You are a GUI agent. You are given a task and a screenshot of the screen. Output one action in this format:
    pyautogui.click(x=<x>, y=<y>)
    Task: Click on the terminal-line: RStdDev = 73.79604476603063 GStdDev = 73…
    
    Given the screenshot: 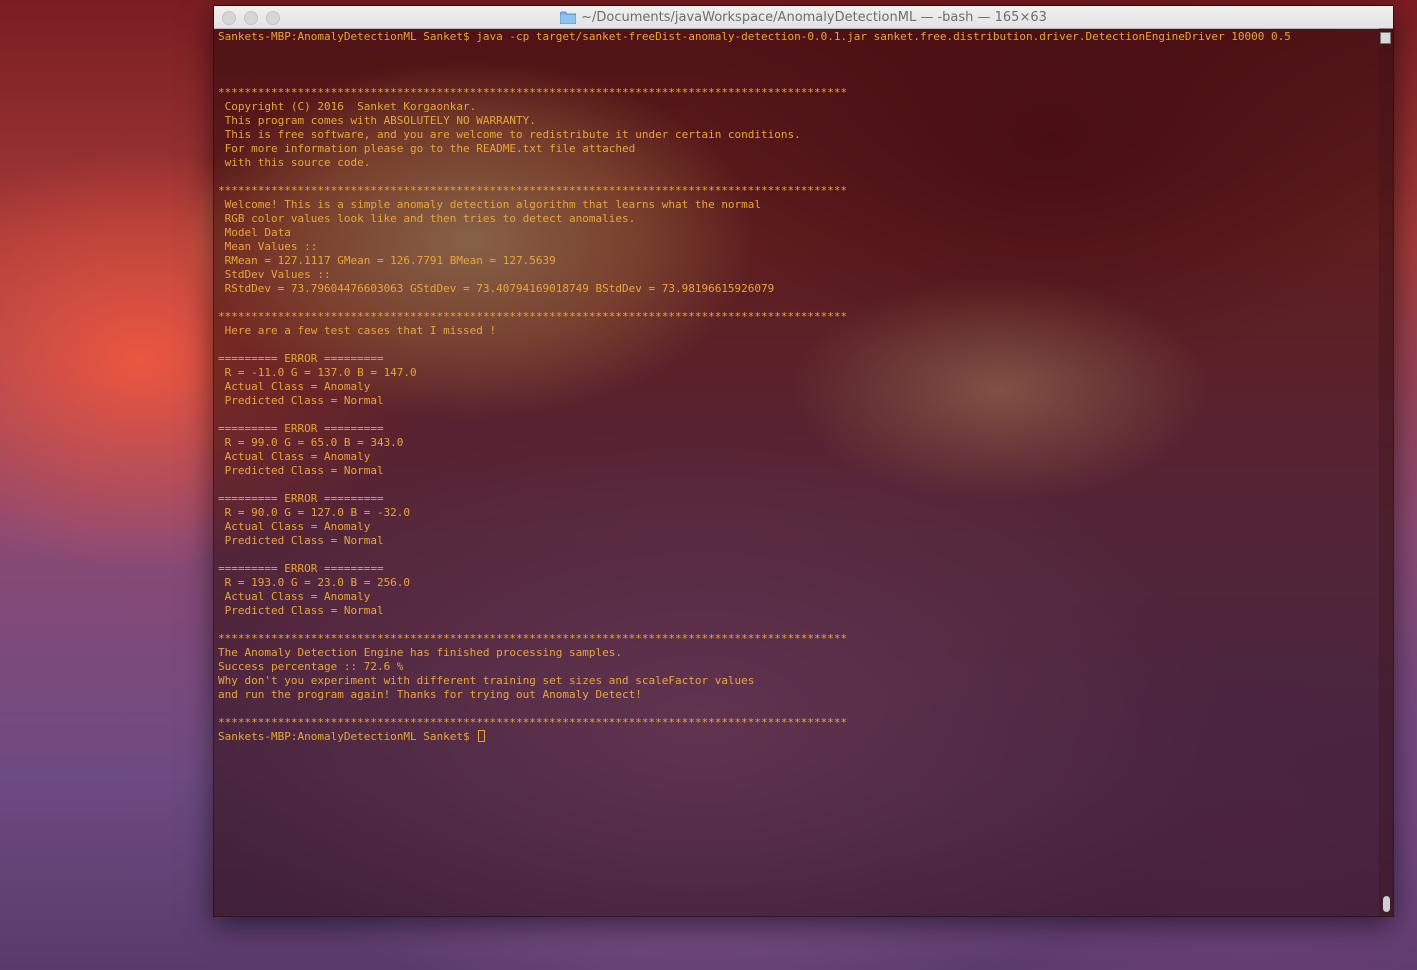 What is the action you would take?
    pyautogui.click(x=496, y=288)
    